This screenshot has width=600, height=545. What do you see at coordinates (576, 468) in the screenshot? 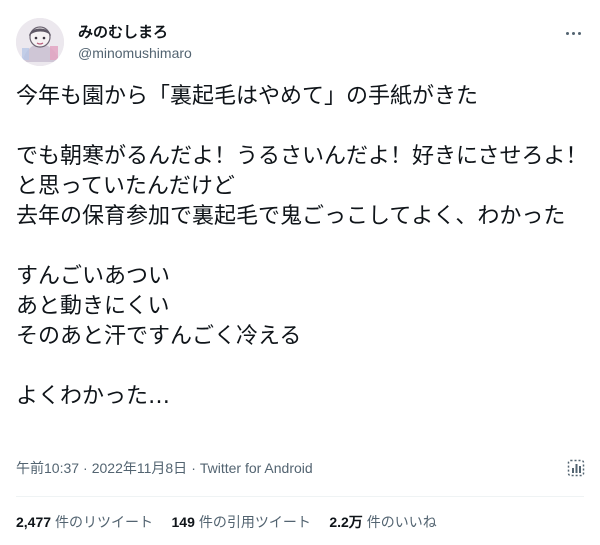
I see `analytics-icon` at bounding box center [576, 468].